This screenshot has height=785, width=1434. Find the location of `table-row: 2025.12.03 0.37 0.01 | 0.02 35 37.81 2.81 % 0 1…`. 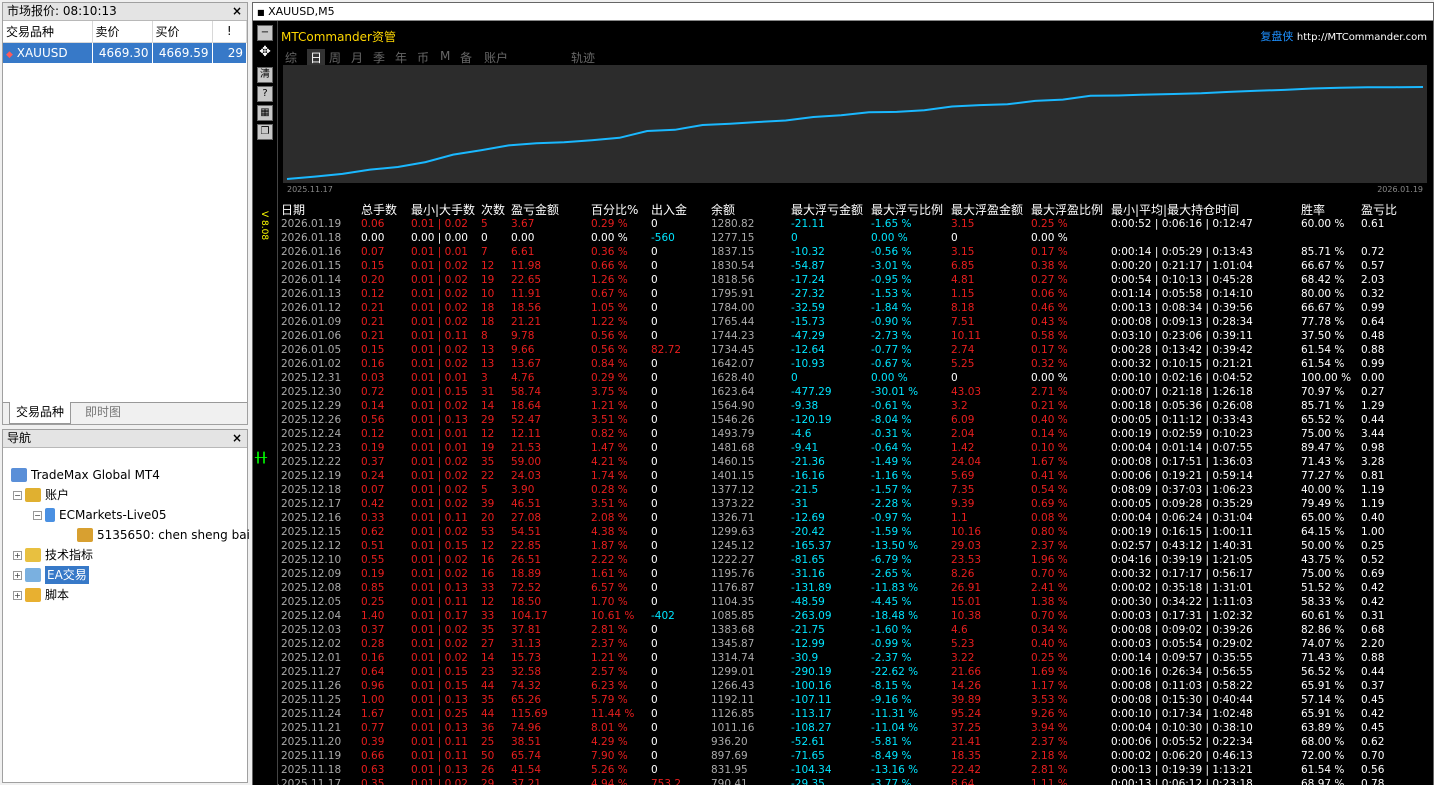

table-row: 2025.12.03 0.37 0.01 | 0.02 35 37.81 2.81 % 0 1… is located at coordinates (856, 631).